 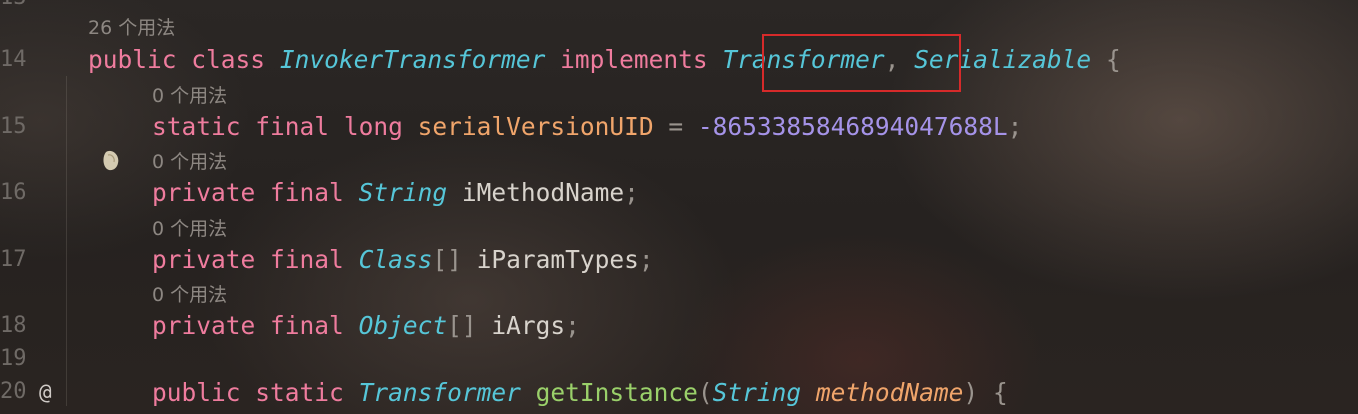 What do you see at coordinates (13, 325) in the screenshot?
I see `line-number-18: 18` at bounding box center [13, 325].